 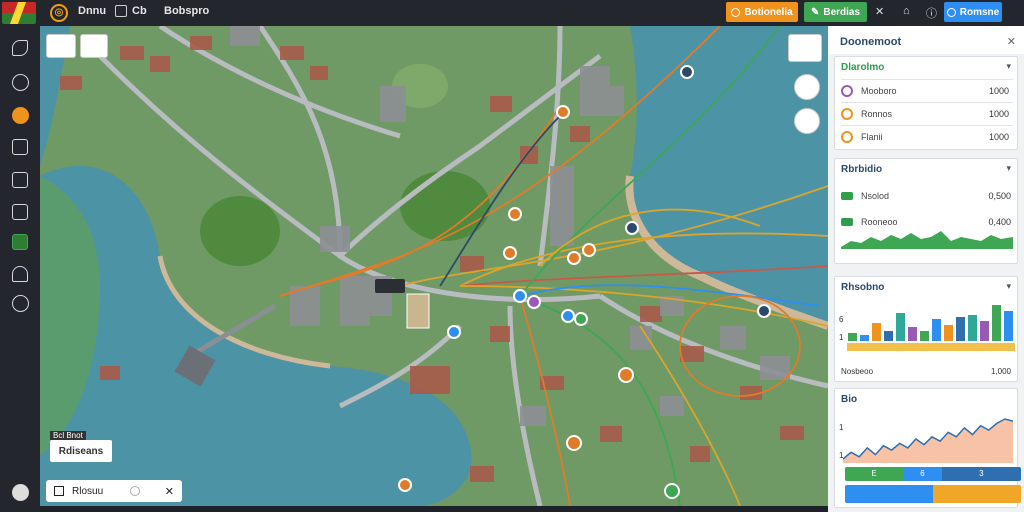 What do you see at coordinates (979, 12) in the screenshot?
I see `blue-button-label: Romsne` at bounding box center [979, 12].